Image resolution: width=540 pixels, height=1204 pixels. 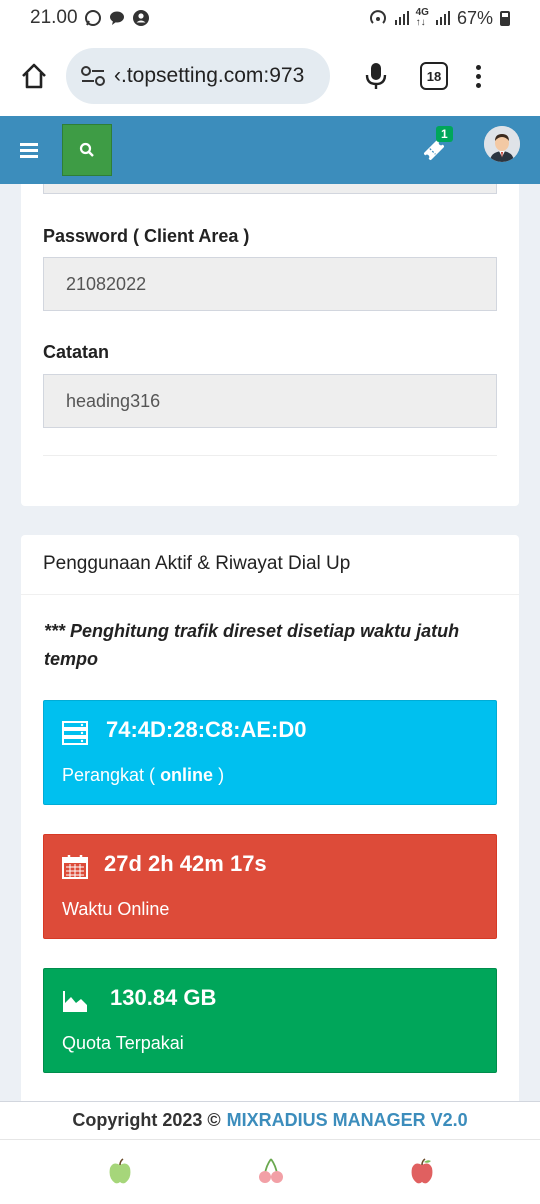 What do you see at coordinates (270, 150) in the screenshot?
I see `app-header: 1` at bounding box center [270, 150].